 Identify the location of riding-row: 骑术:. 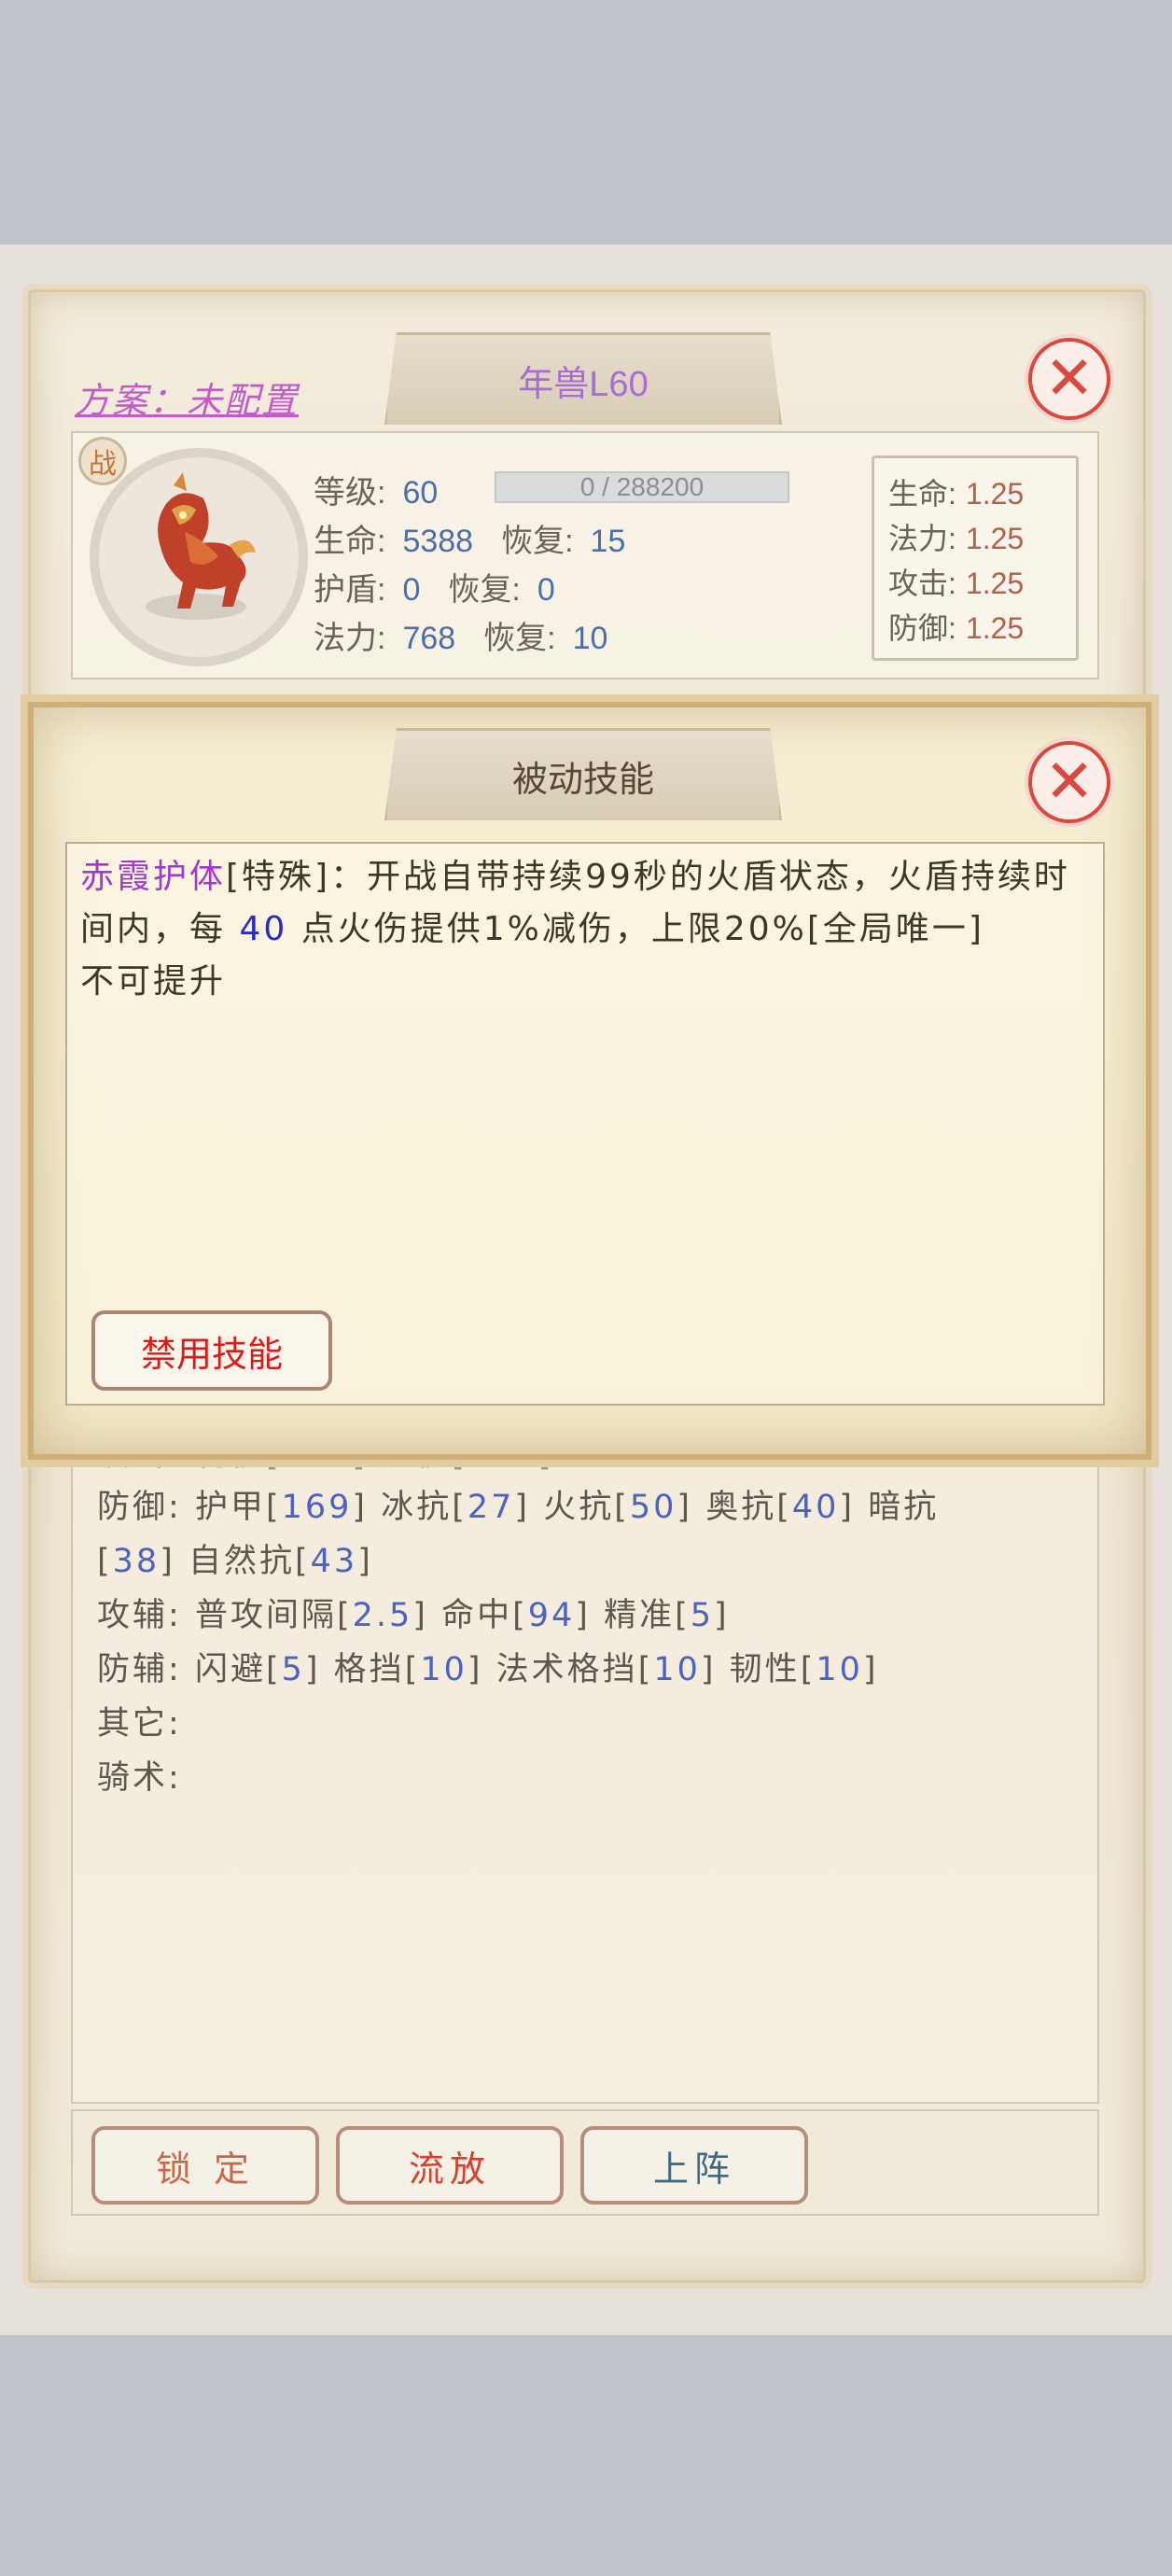
(139, 1778).